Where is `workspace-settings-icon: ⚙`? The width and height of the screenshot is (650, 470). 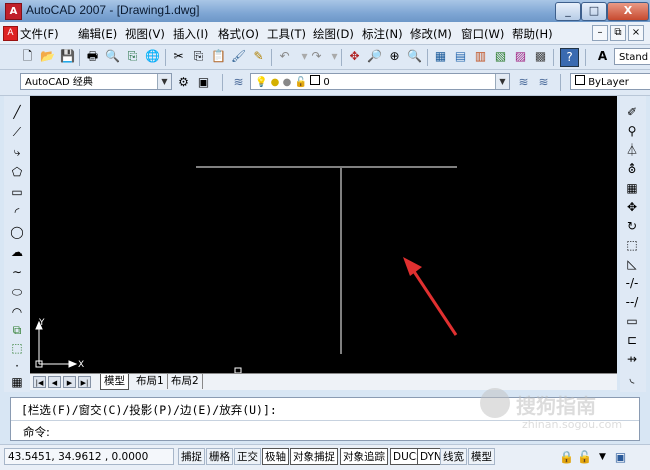
workspace-settings-icon: ⚙ is located at coordinates (183, 82).